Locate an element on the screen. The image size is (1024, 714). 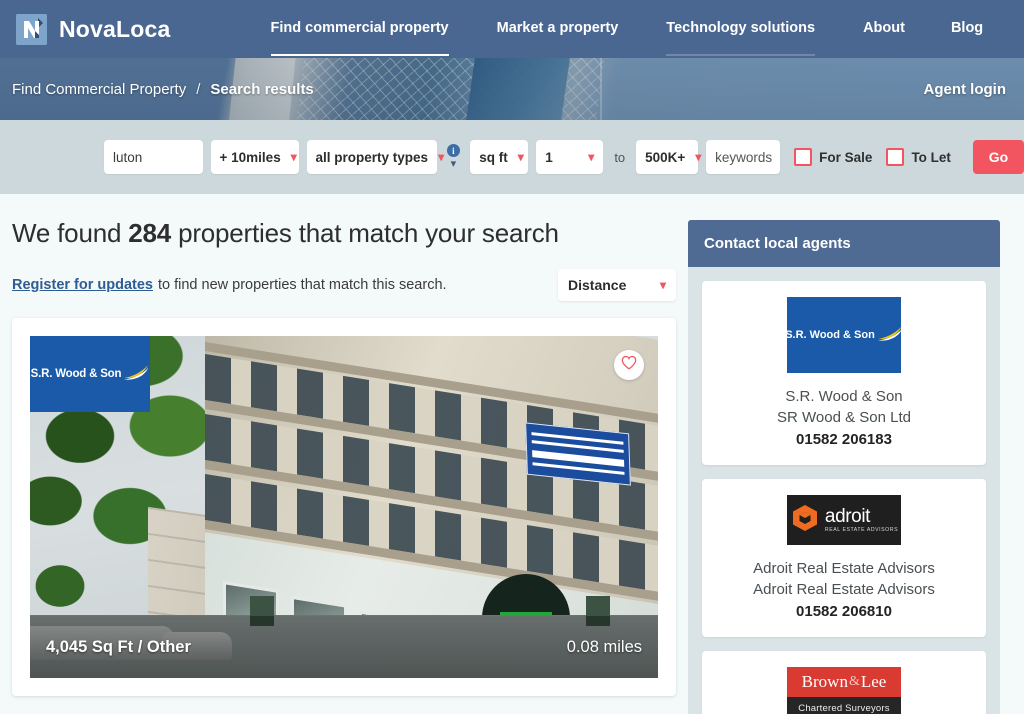
secondary-nav-links: About Blog My shortlist is located at coordinates (943, 29).